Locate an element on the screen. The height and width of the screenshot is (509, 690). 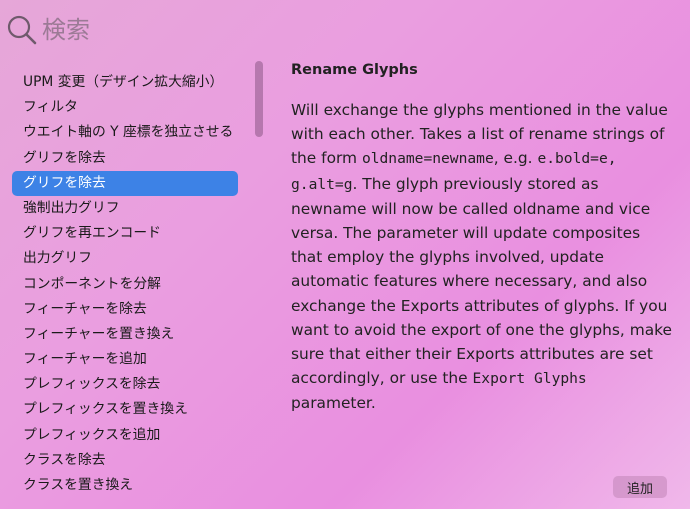
list-item: クラスを置き換え is located at coordinates (125, 485).